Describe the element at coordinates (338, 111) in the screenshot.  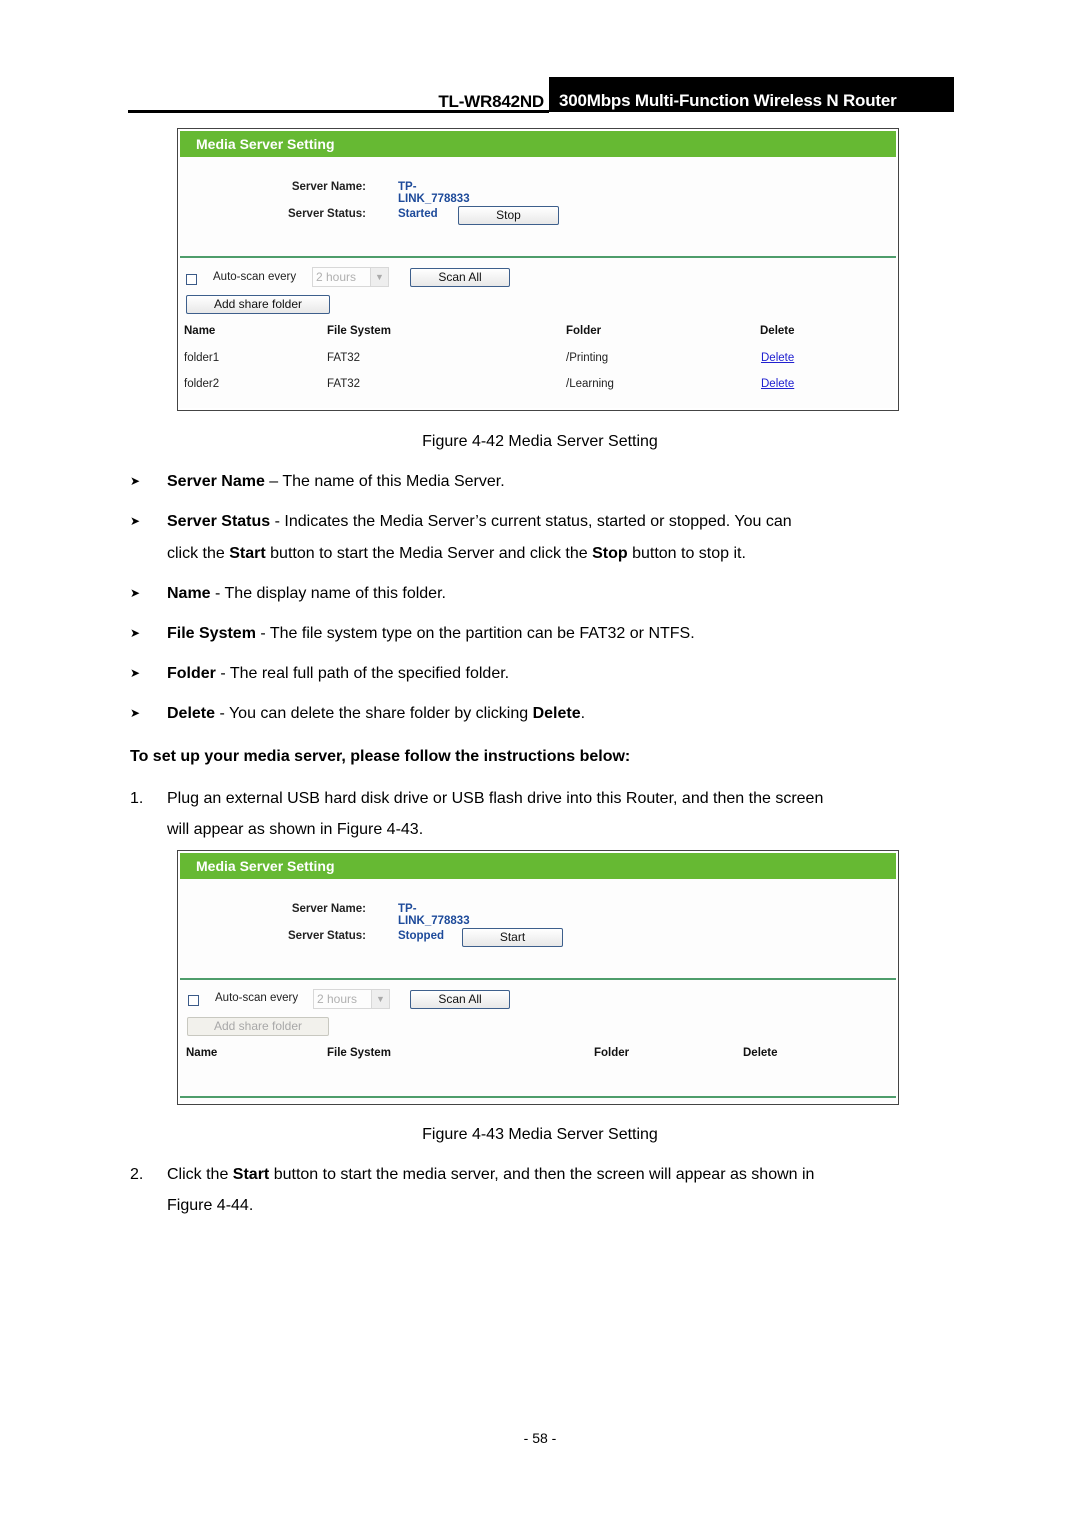
I see `header-rule` at that location.